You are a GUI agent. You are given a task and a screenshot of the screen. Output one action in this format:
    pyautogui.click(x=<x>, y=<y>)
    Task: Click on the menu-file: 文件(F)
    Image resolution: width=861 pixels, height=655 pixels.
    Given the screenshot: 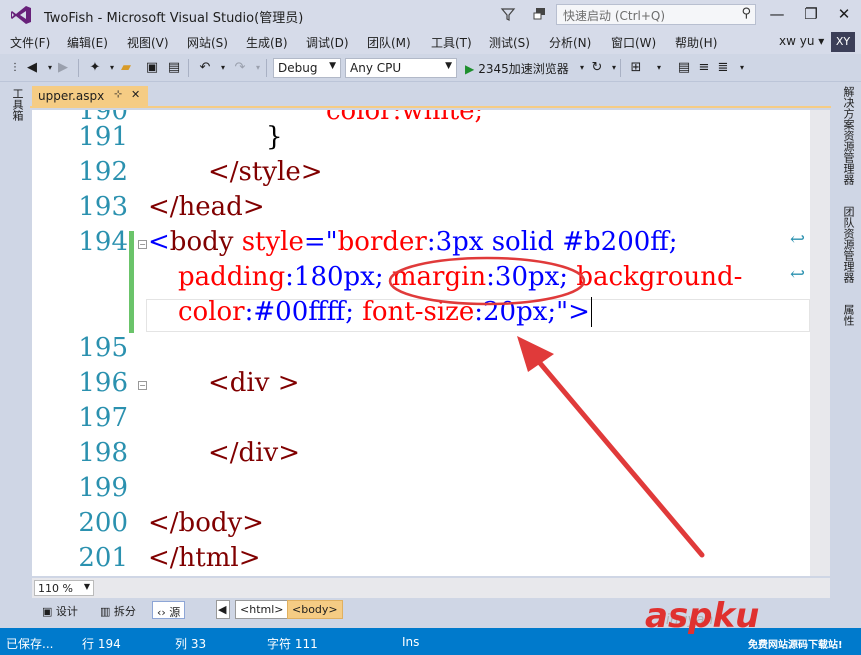 What is the action you would take?
    pyautogui.click(x=30, y=42)
    